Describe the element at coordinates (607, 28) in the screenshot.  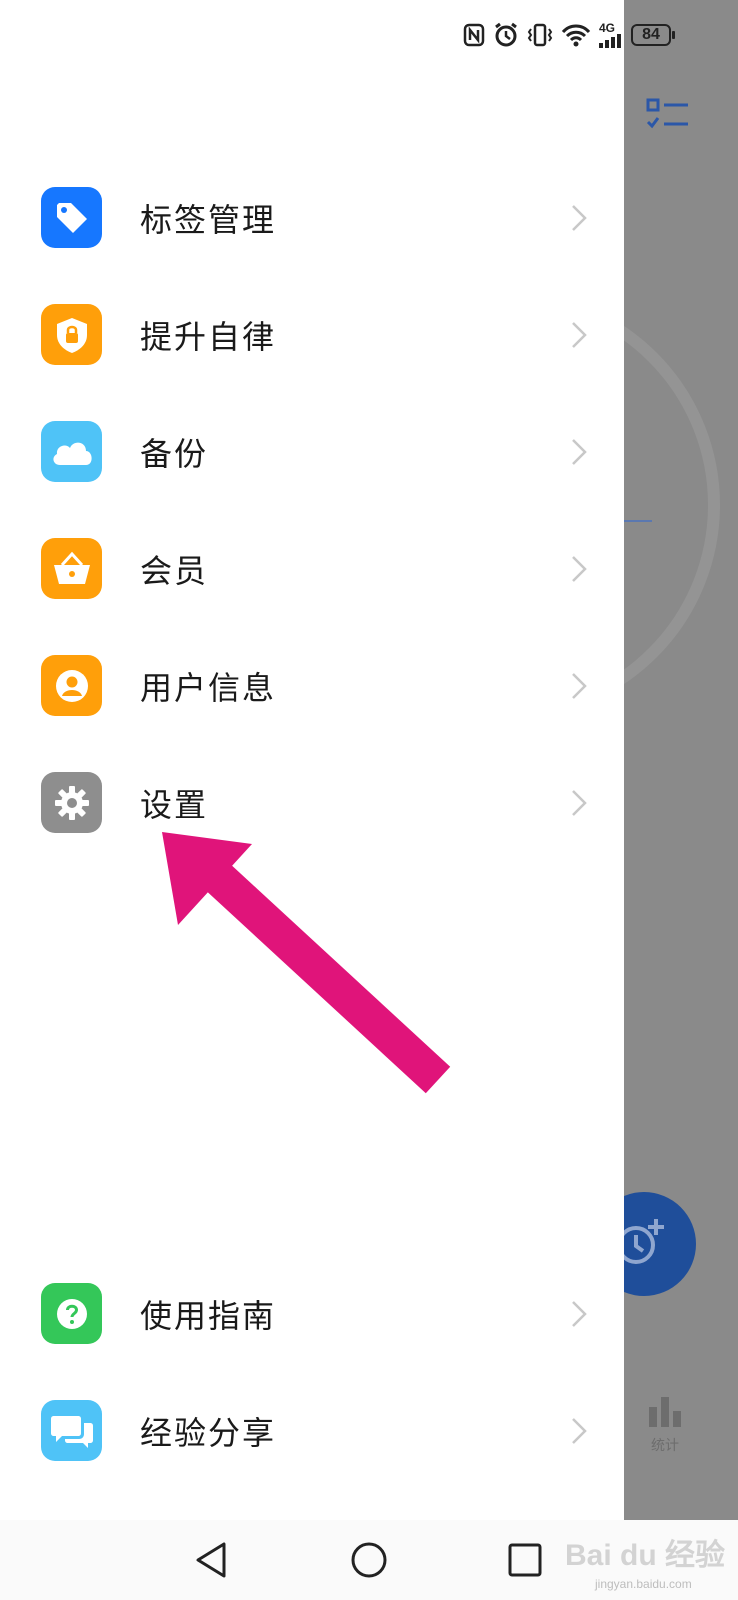
I see `network-type: 4G` at that location.